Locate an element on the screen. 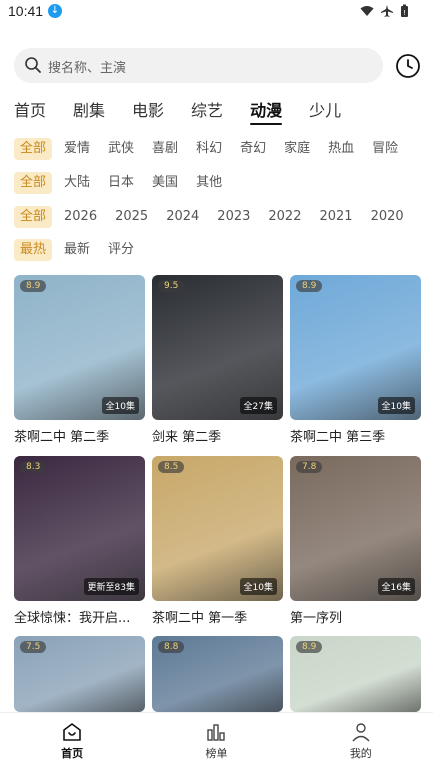  status-icons: ! is located at coordinates (384, 11).